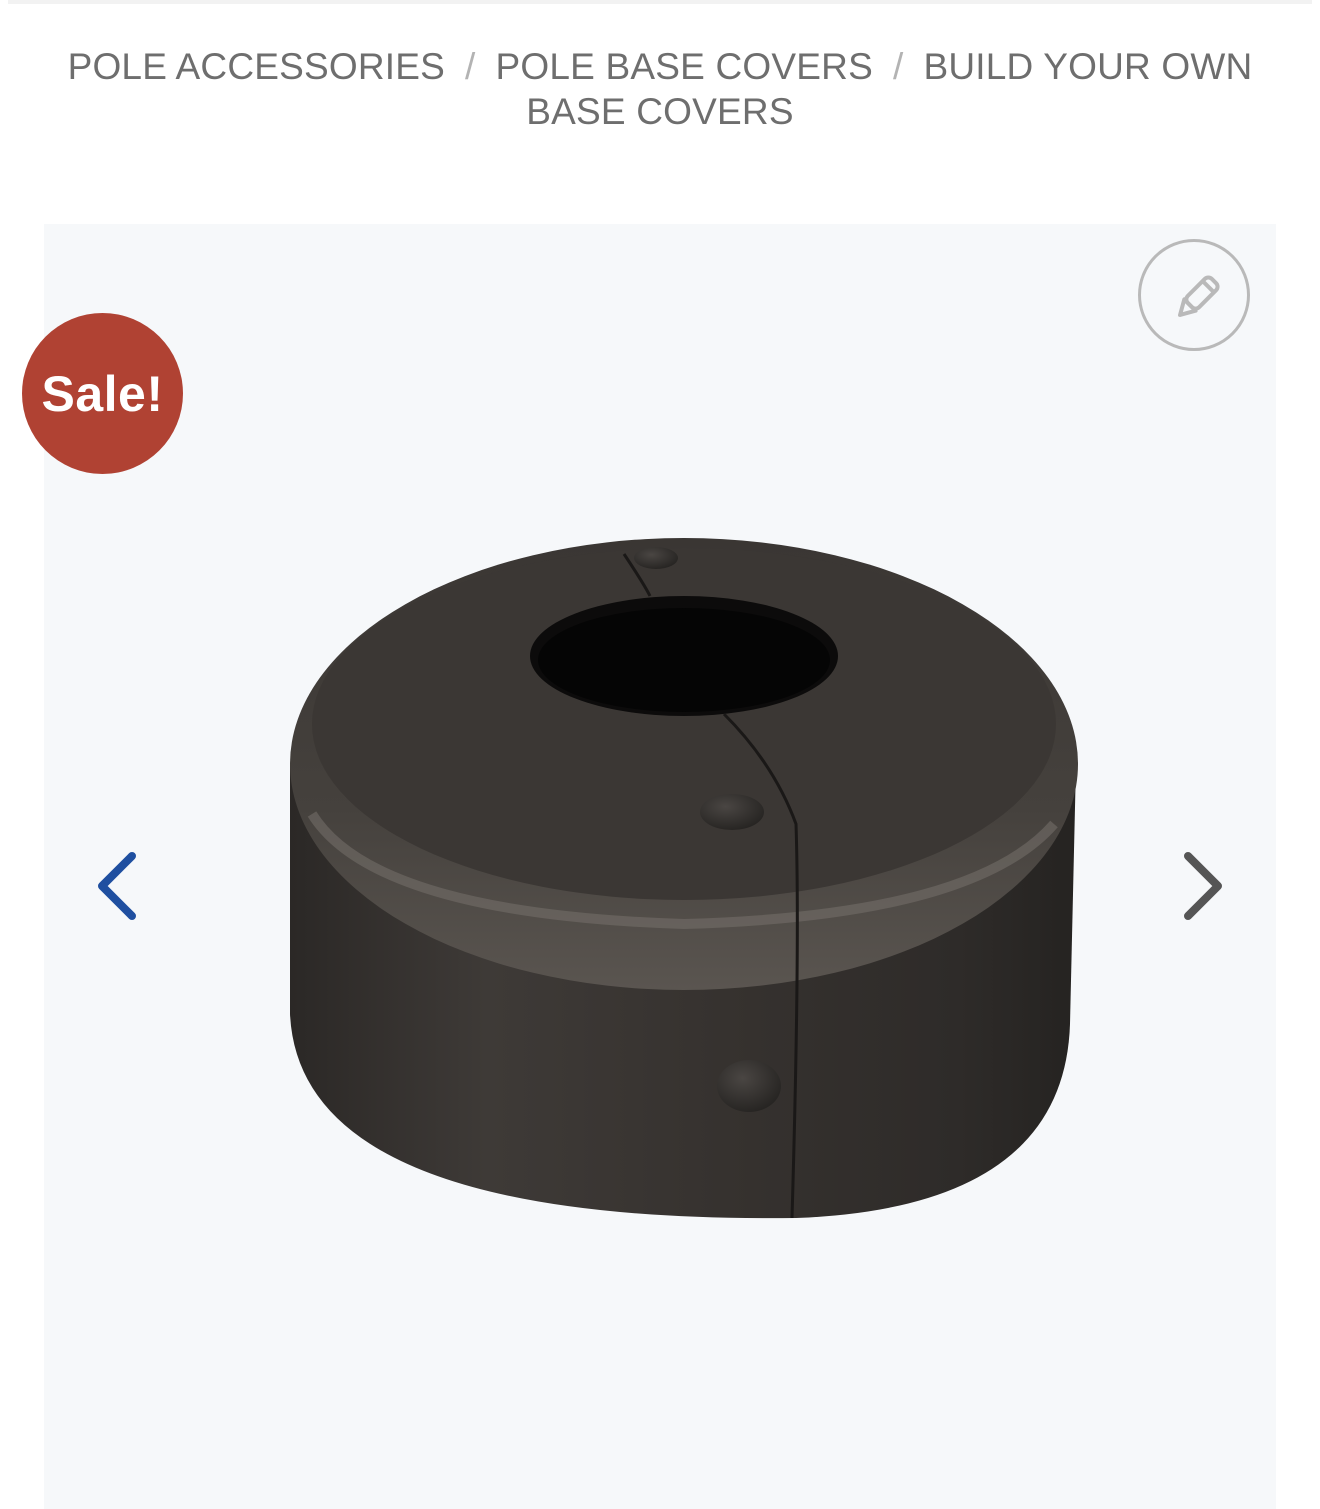 The image size is (1320, 1509). I want to click on top-divider, so click(660, 2).